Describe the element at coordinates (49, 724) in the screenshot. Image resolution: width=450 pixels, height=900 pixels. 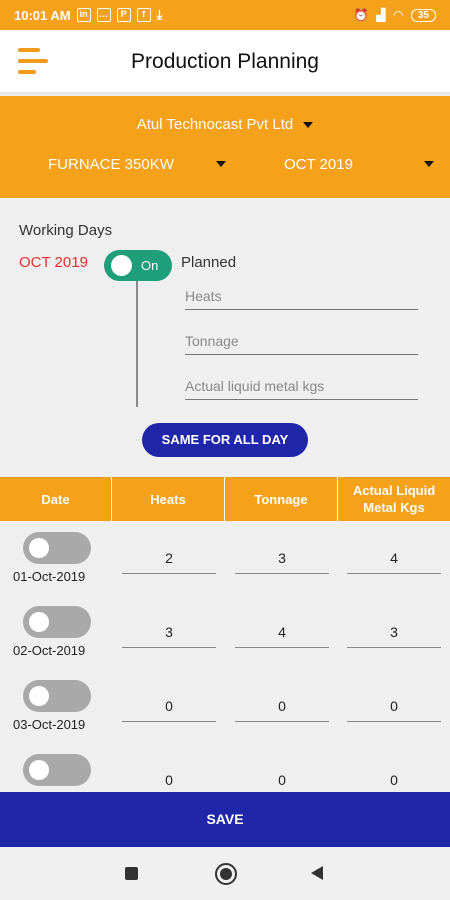
I see `row-date: 03-Oct-2019` at that location.